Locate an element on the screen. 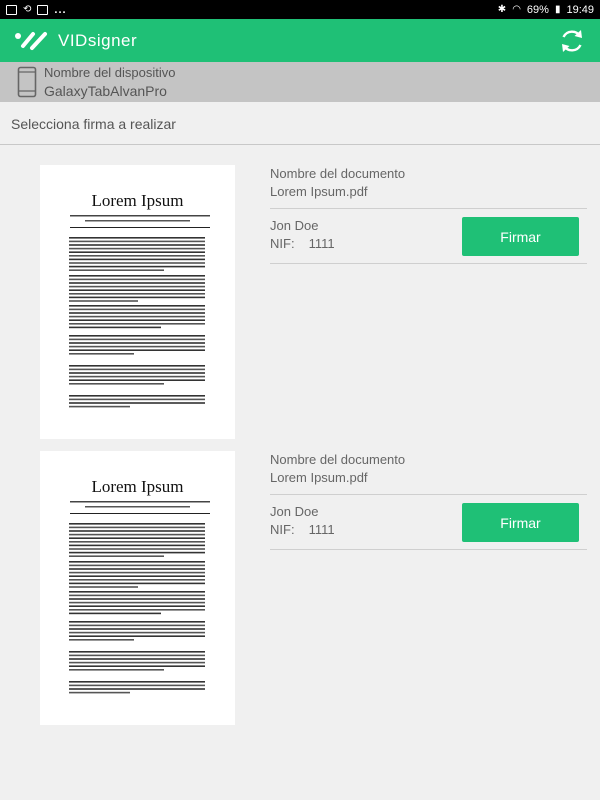  battery-percentage: 69% is located at coordinates (537, 9).